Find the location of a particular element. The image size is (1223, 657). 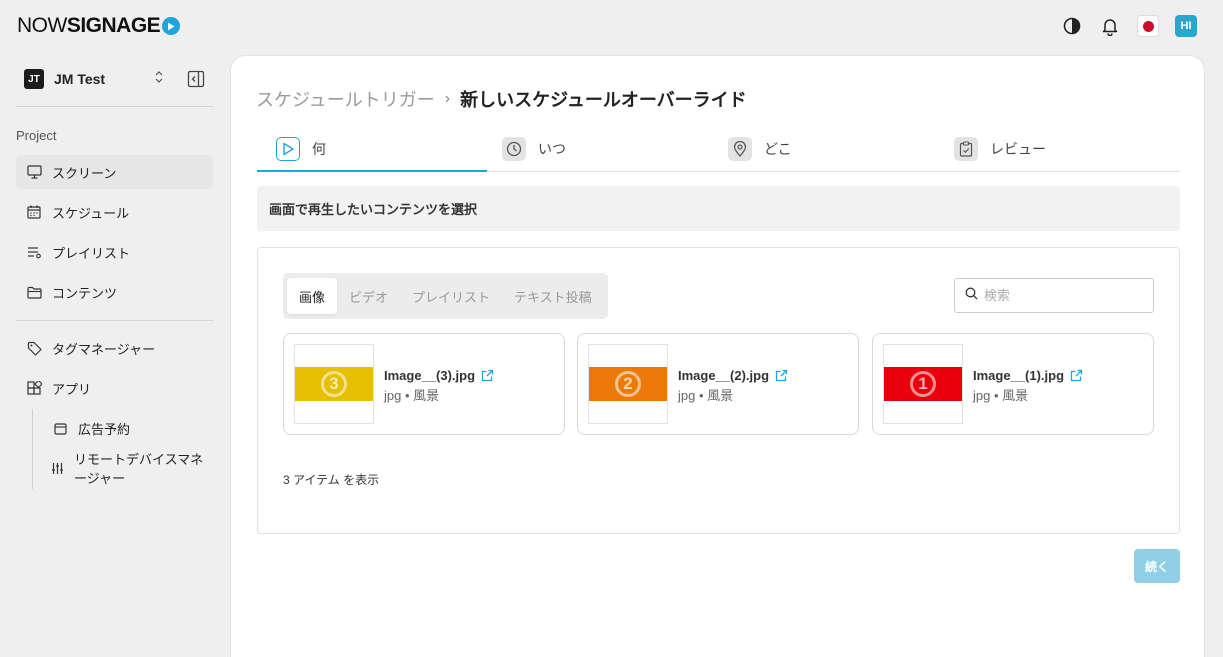

thumbnail-image: 1 is located at coordinates (923, 384).